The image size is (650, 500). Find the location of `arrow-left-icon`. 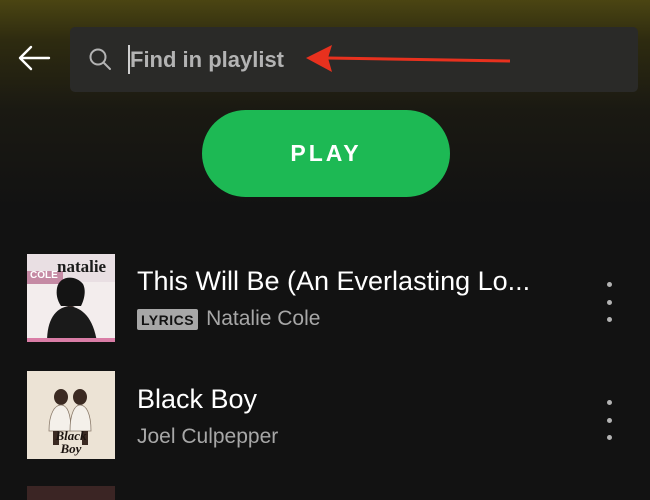

arrow-left-icon is located at coordinates (34, 58).